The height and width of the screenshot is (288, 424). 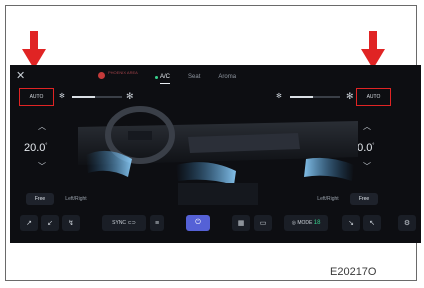 I want to click on settings-gear-icon: ⚙, so click(x=407, y=223).